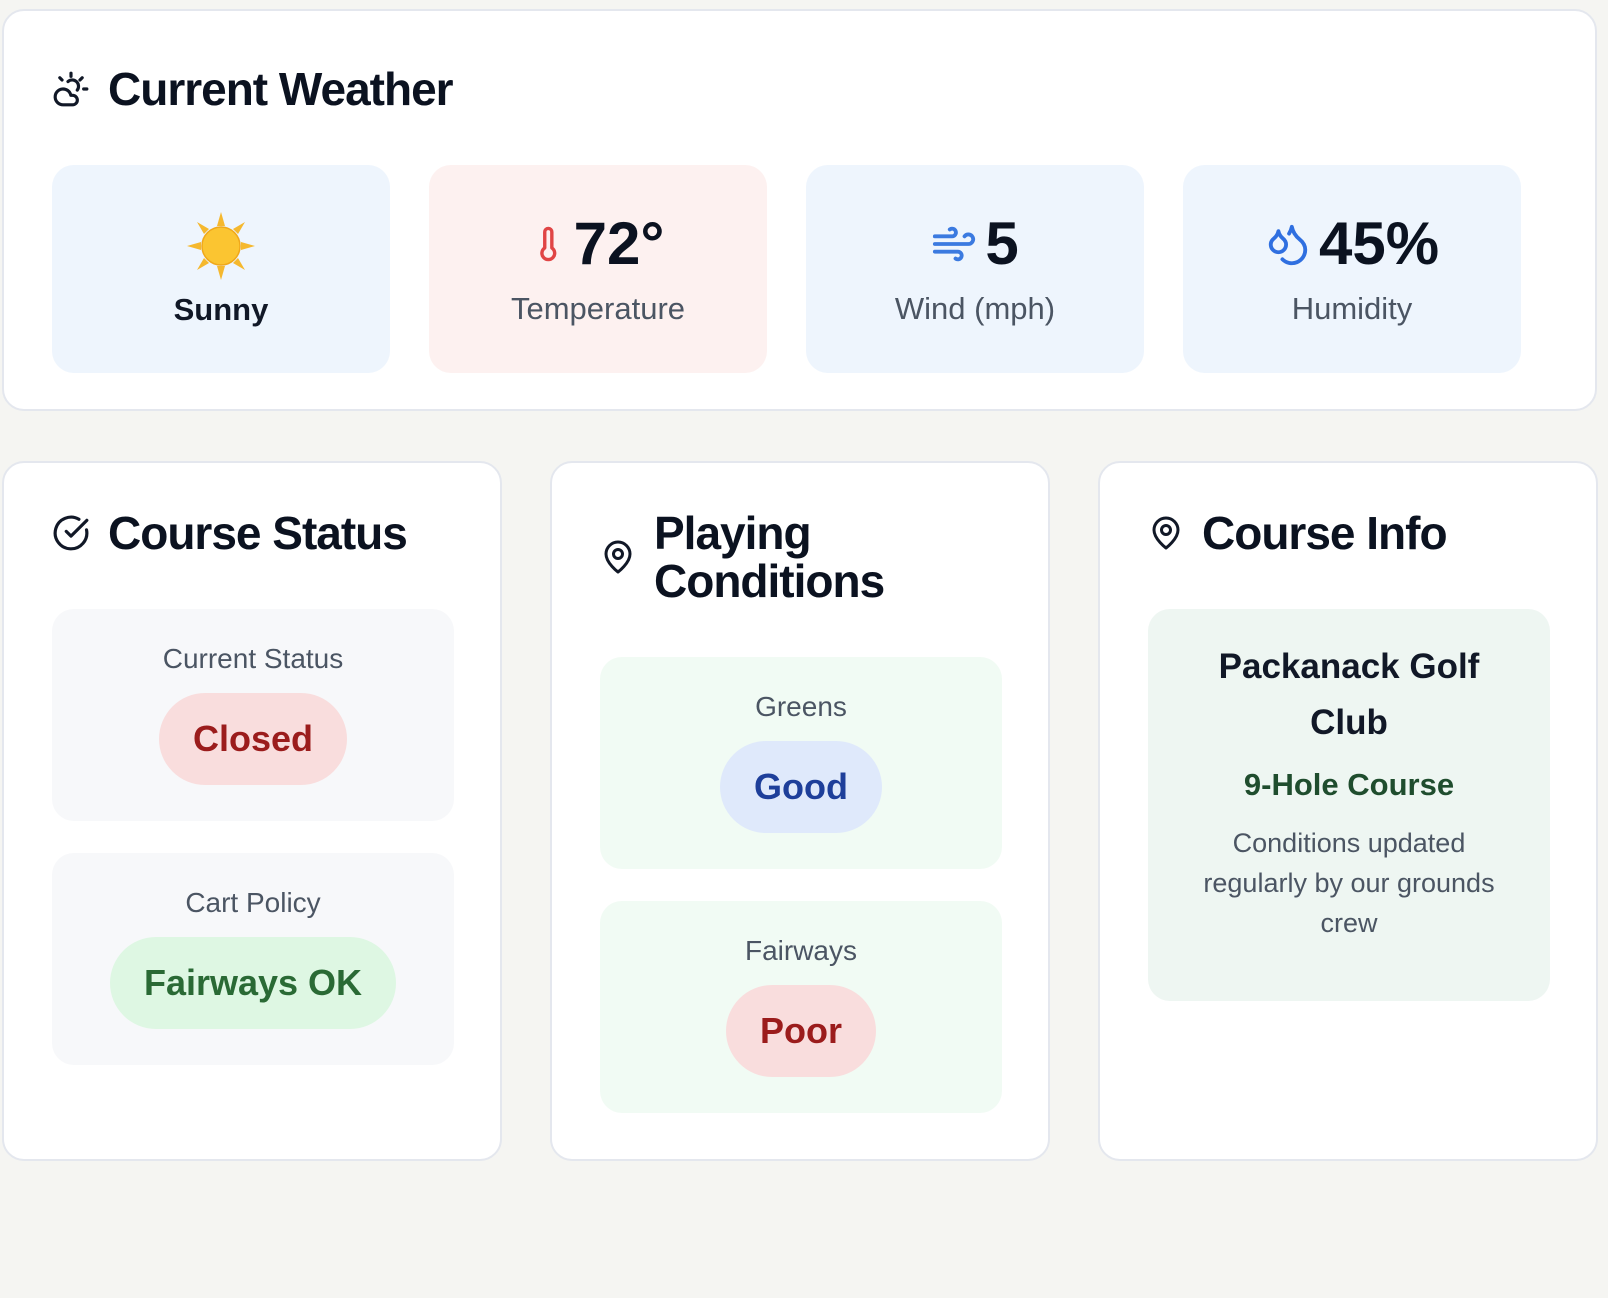 This screenshot has height=1298, width=1608. What do you see at coordinates (253, 739) in the screenshot?
I see `current-status-badge: Closed` at bounding box center [253, 739].